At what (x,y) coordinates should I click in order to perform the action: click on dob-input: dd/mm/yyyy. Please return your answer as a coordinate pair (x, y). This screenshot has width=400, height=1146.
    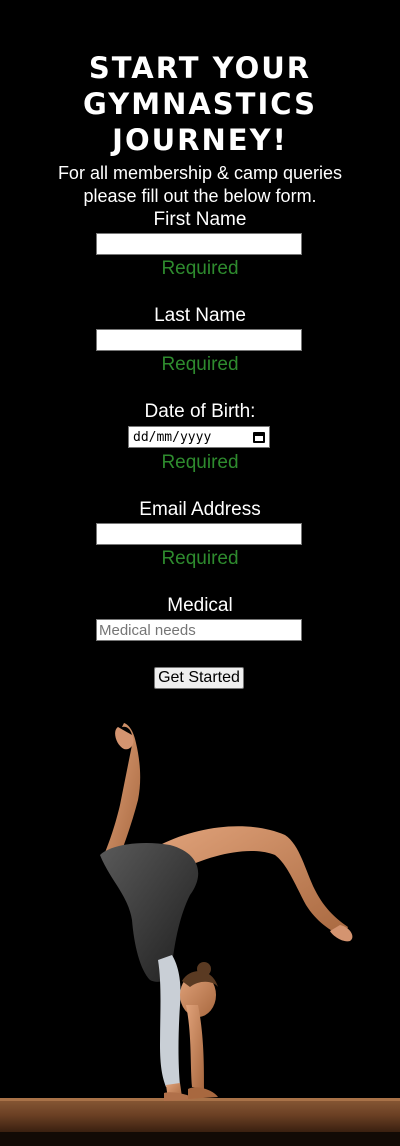
    Looking at the image, I should click on (199, 437).